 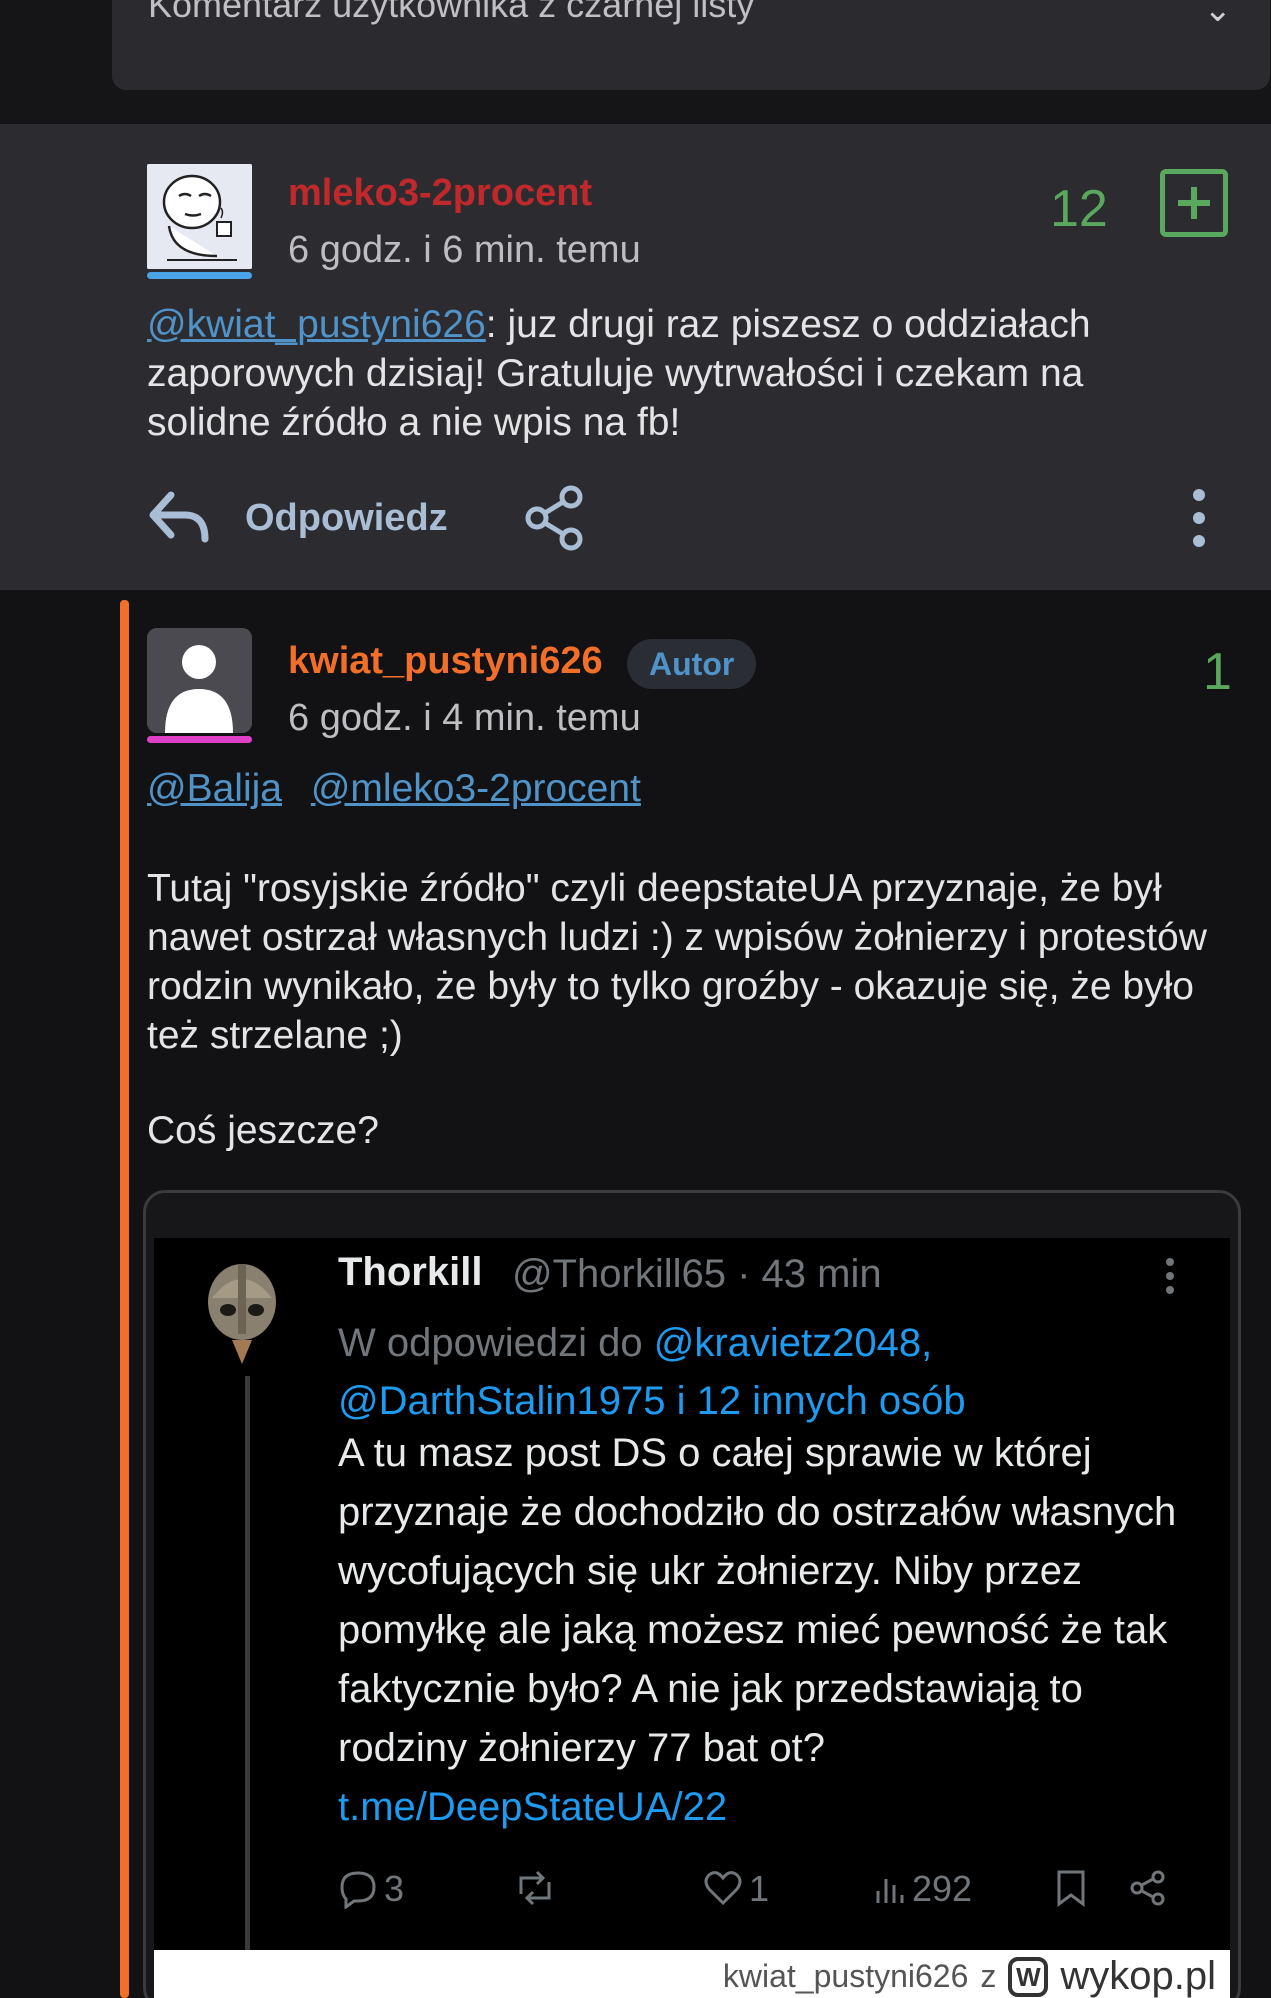 I want to click on comment-author: kwiat_pustyni626, so click(x=445, y=661).